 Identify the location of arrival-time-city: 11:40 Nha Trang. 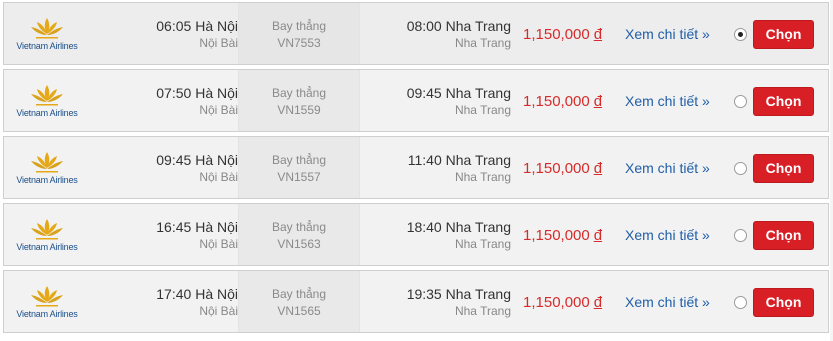
(459, 160).